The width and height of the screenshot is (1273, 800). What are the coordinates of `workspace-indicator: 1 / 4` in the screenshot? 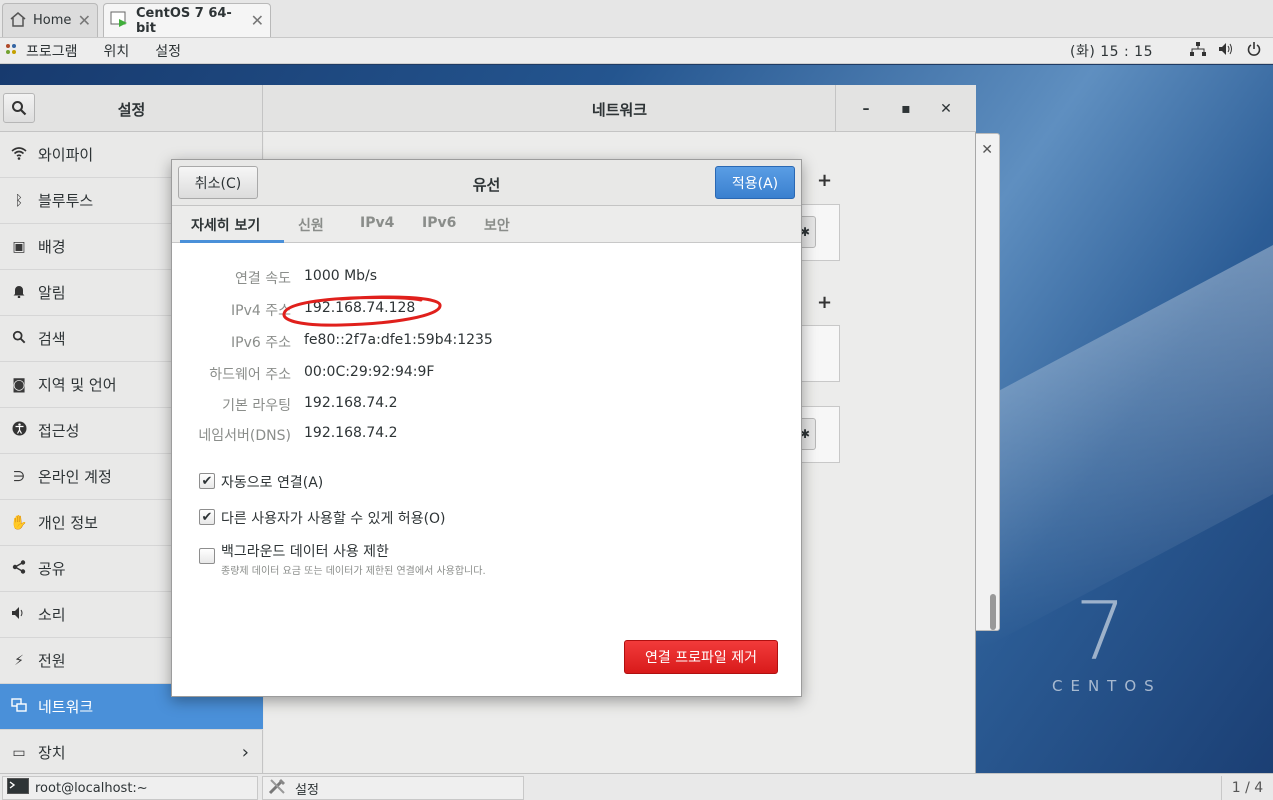 It's located at (1247, 788).